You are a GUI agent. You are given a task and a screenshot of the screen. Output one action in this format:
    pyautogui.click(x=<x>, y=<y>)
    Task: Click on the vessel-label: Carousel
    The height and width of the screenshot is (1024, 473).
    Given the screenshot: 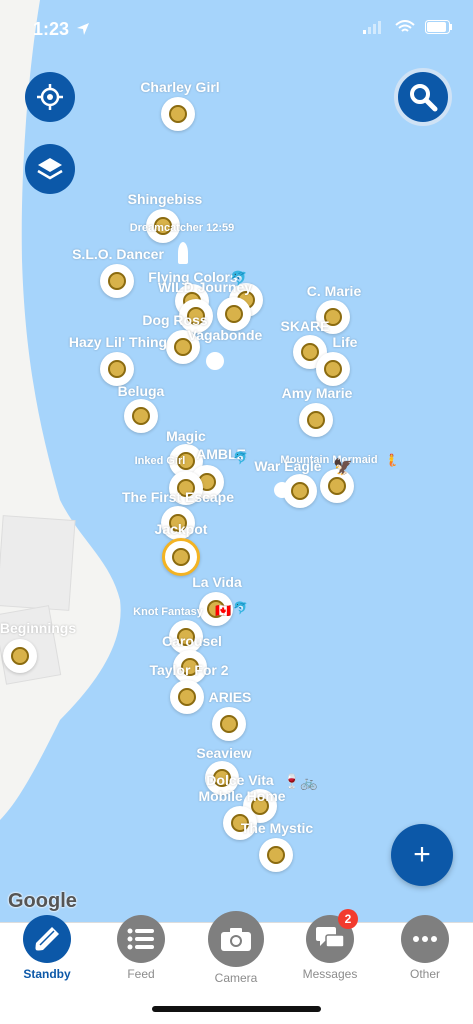 What is the action you would take?
    pyautogui.click(x=192, y=641)
    